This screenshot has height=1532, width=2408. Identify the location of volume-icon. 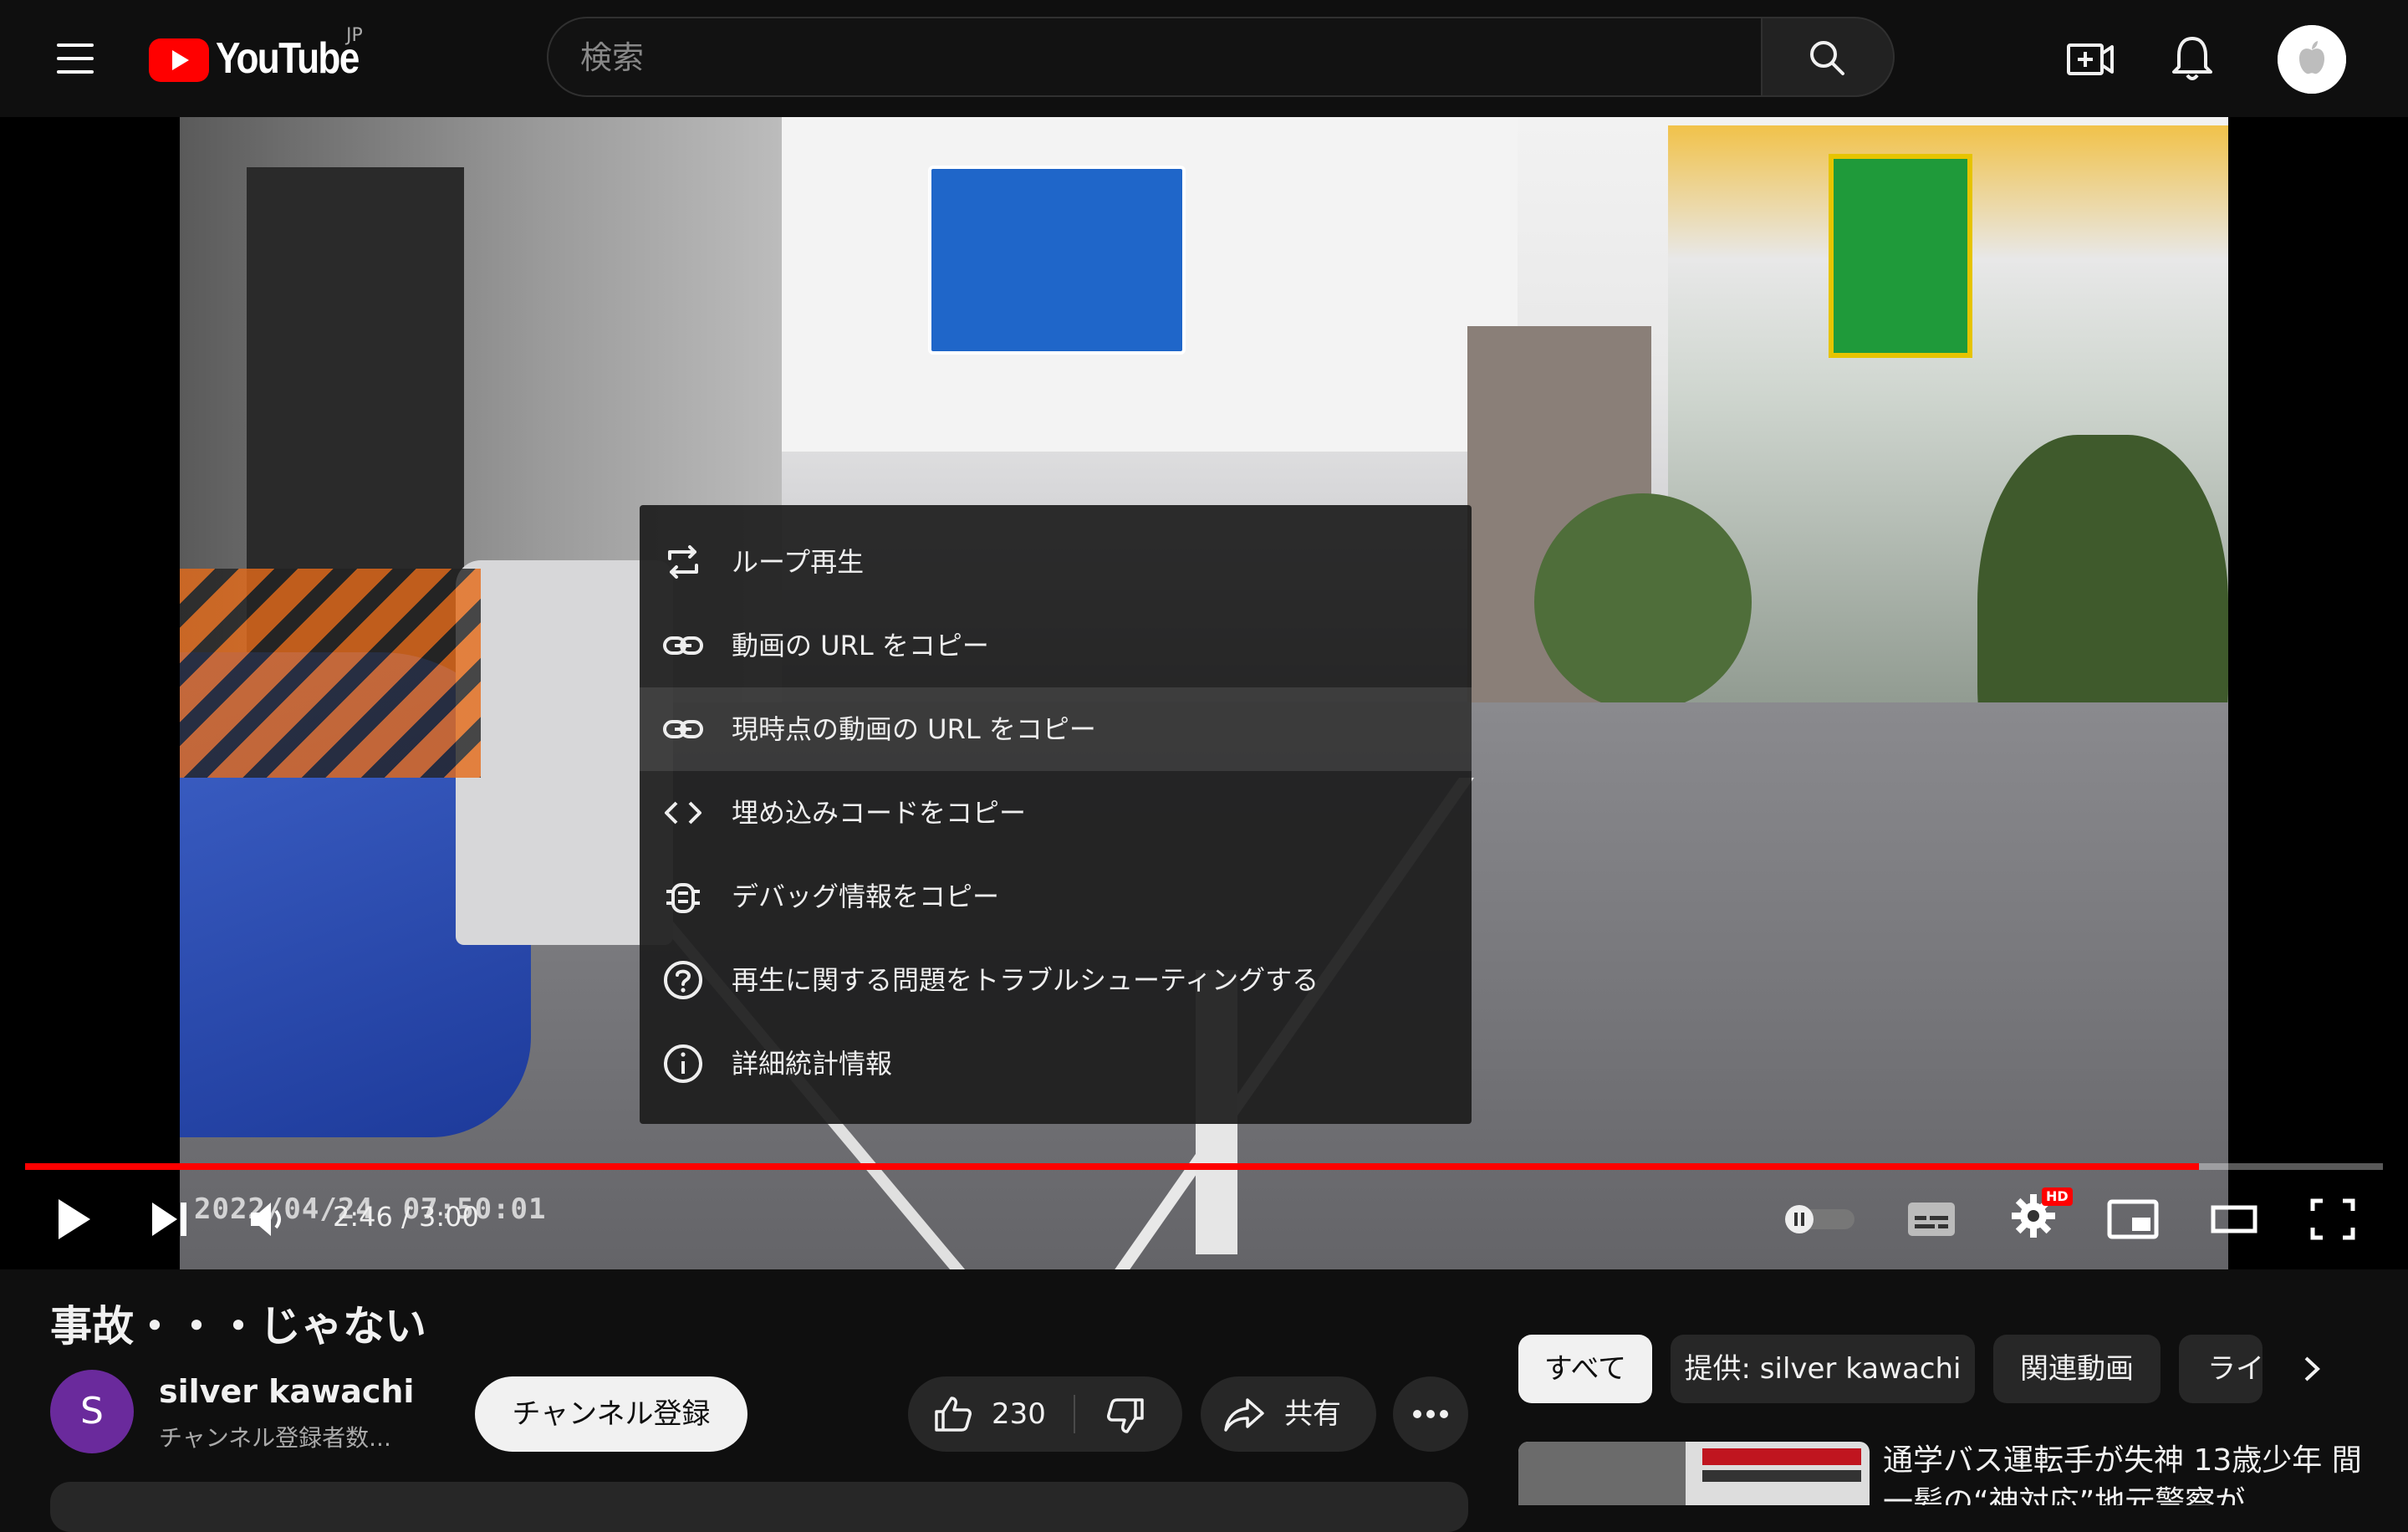
(266, 1219).